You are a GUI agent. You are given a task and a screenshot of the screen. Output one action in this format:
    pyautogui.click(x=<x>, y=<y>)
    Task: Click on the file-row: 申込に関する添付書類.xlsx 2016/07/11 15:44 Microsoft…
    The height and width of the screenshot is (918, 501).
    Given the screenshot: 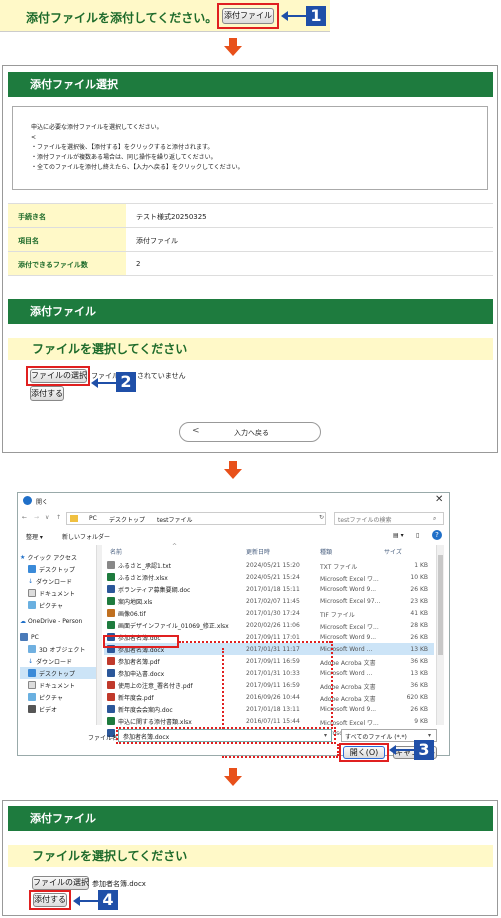 What is the action you would take?
    pyautogui.click(x=269, y=721)
    